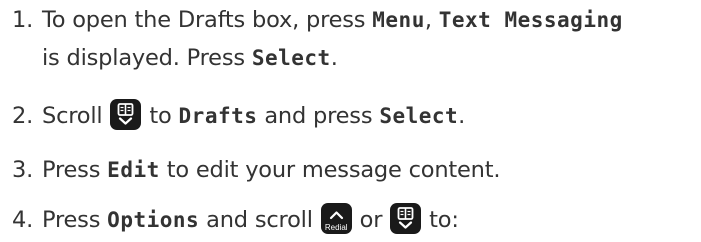 Image resolution: width=701 pixels, height=242 pixels. I want to click on step-text: and scroll, so click(259, 220).